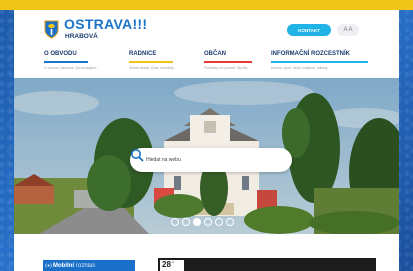 The height and width of the screenshot is (271, 413). Describe the element at coordinates (173, 262) in the screenshot. I see `event-month: st.` at that location.